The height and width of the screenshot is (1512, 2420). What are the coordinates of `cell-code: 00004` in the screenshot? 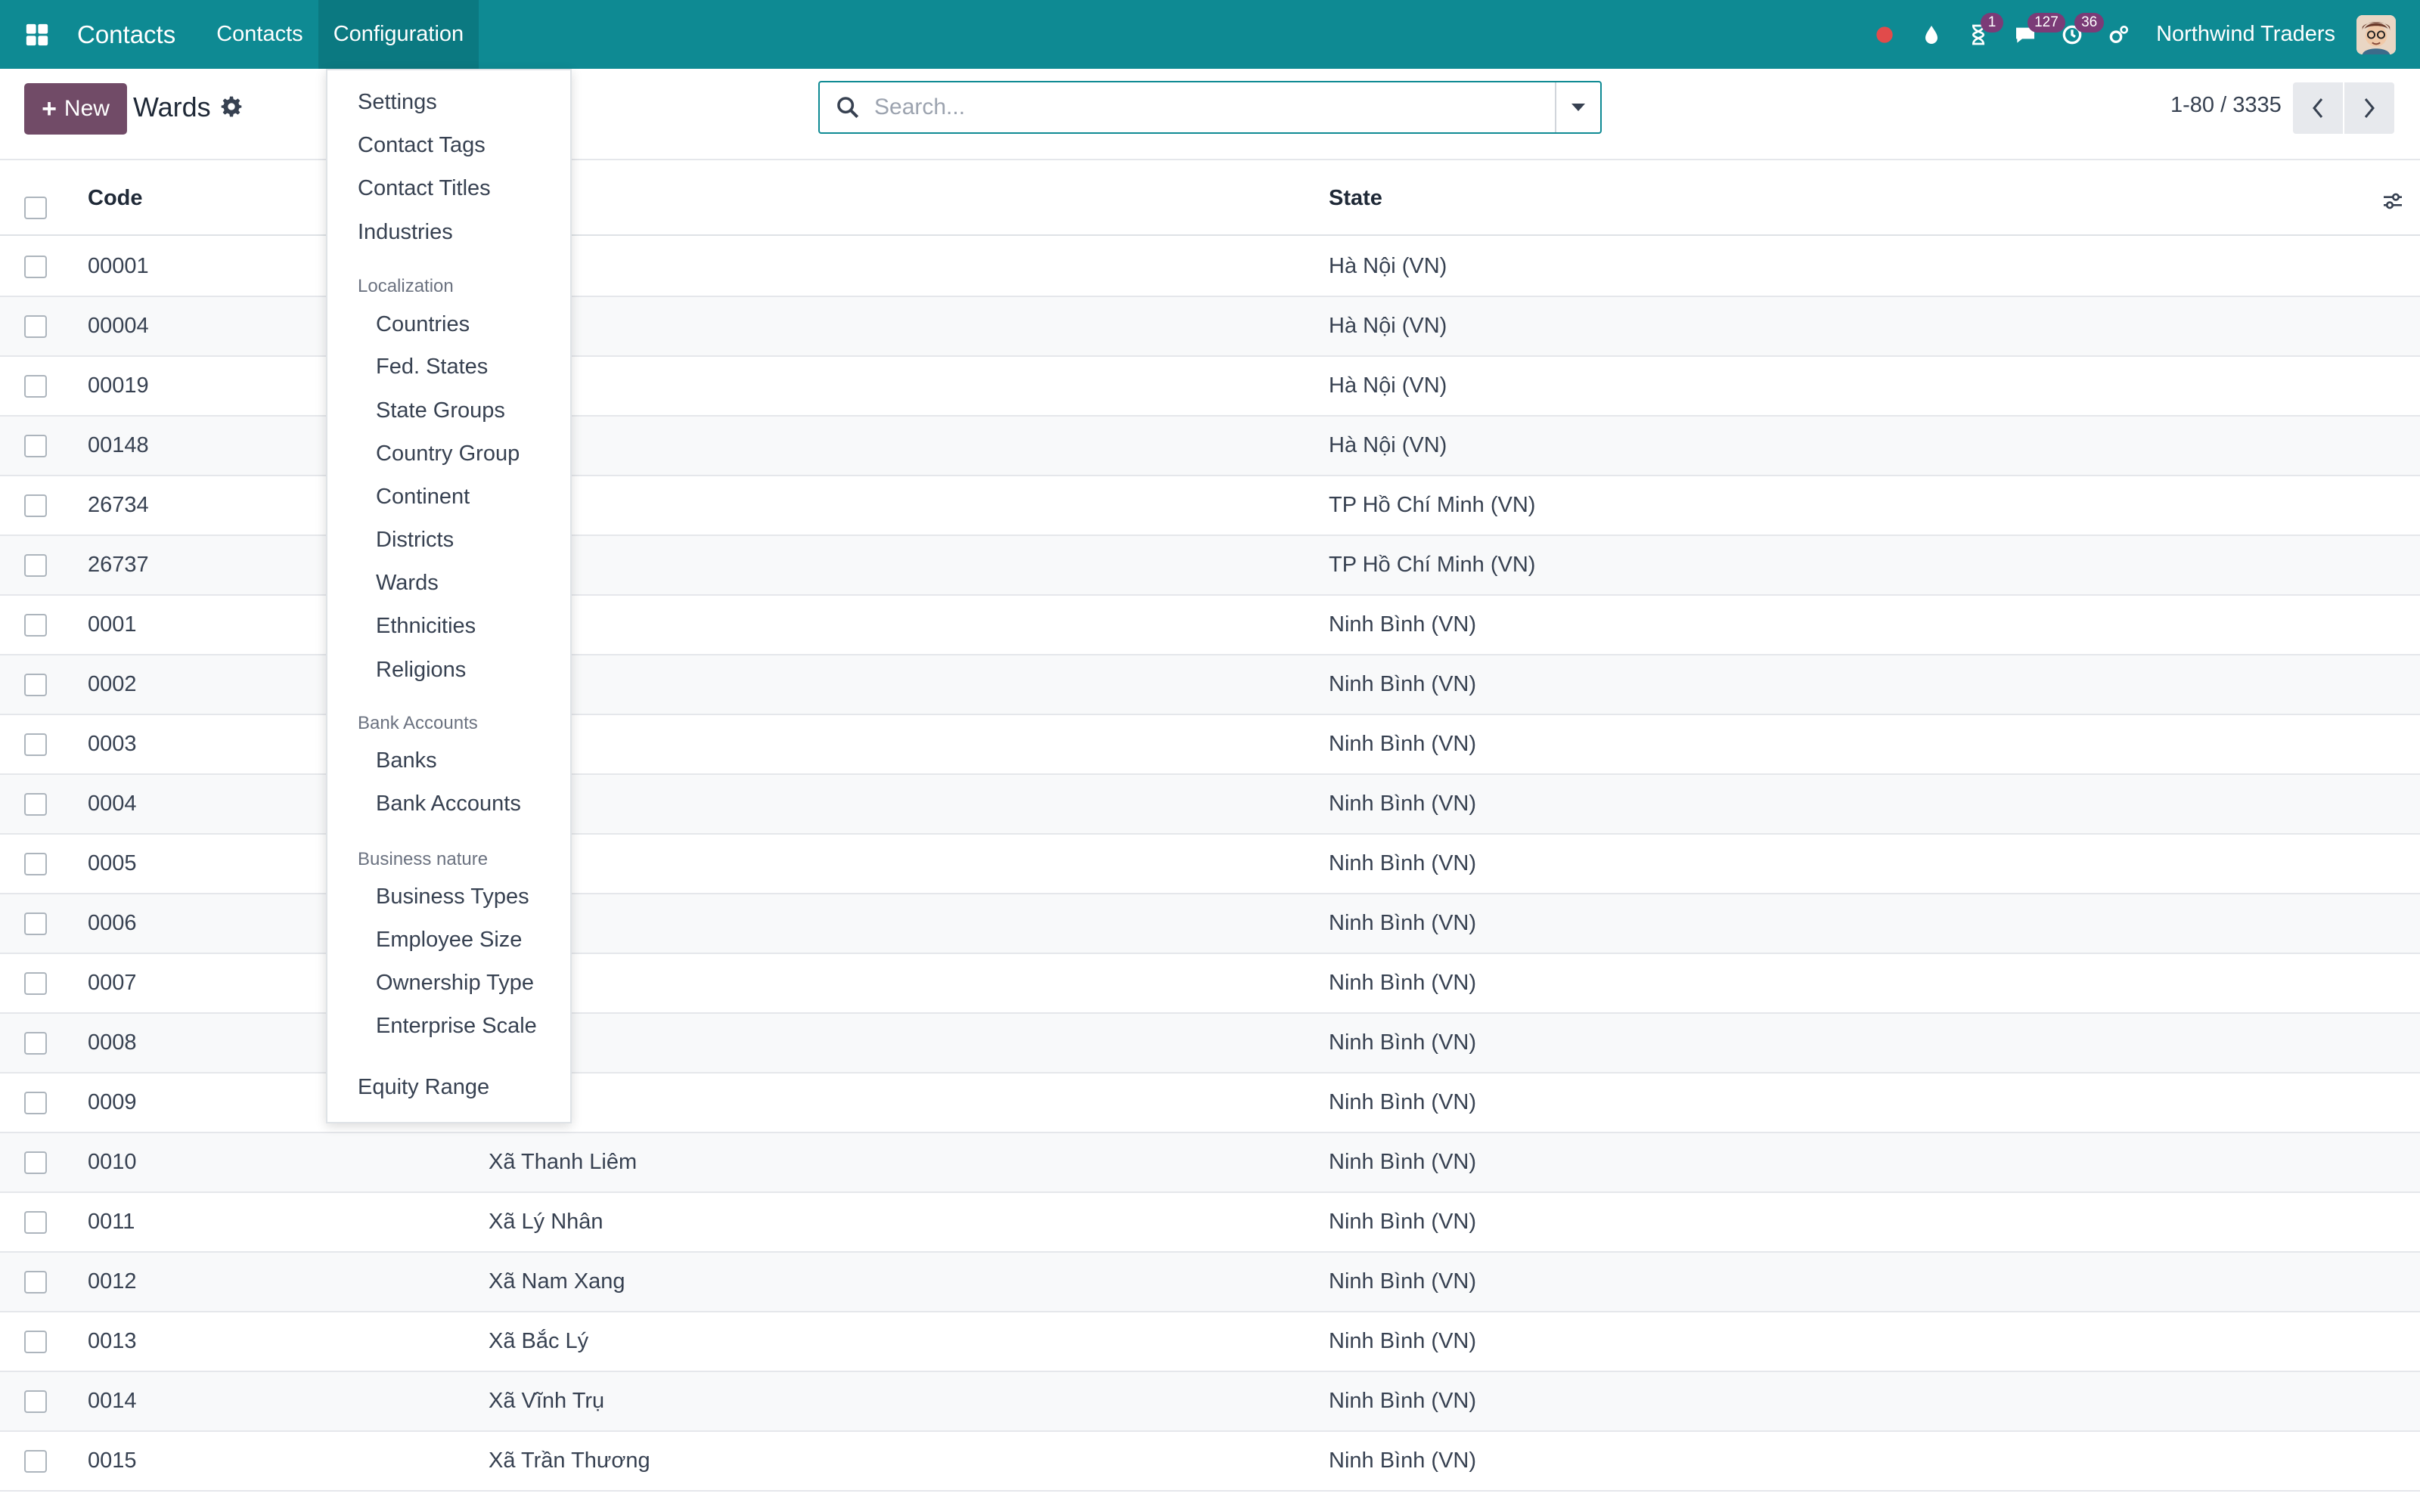 It's located at (119, 326).